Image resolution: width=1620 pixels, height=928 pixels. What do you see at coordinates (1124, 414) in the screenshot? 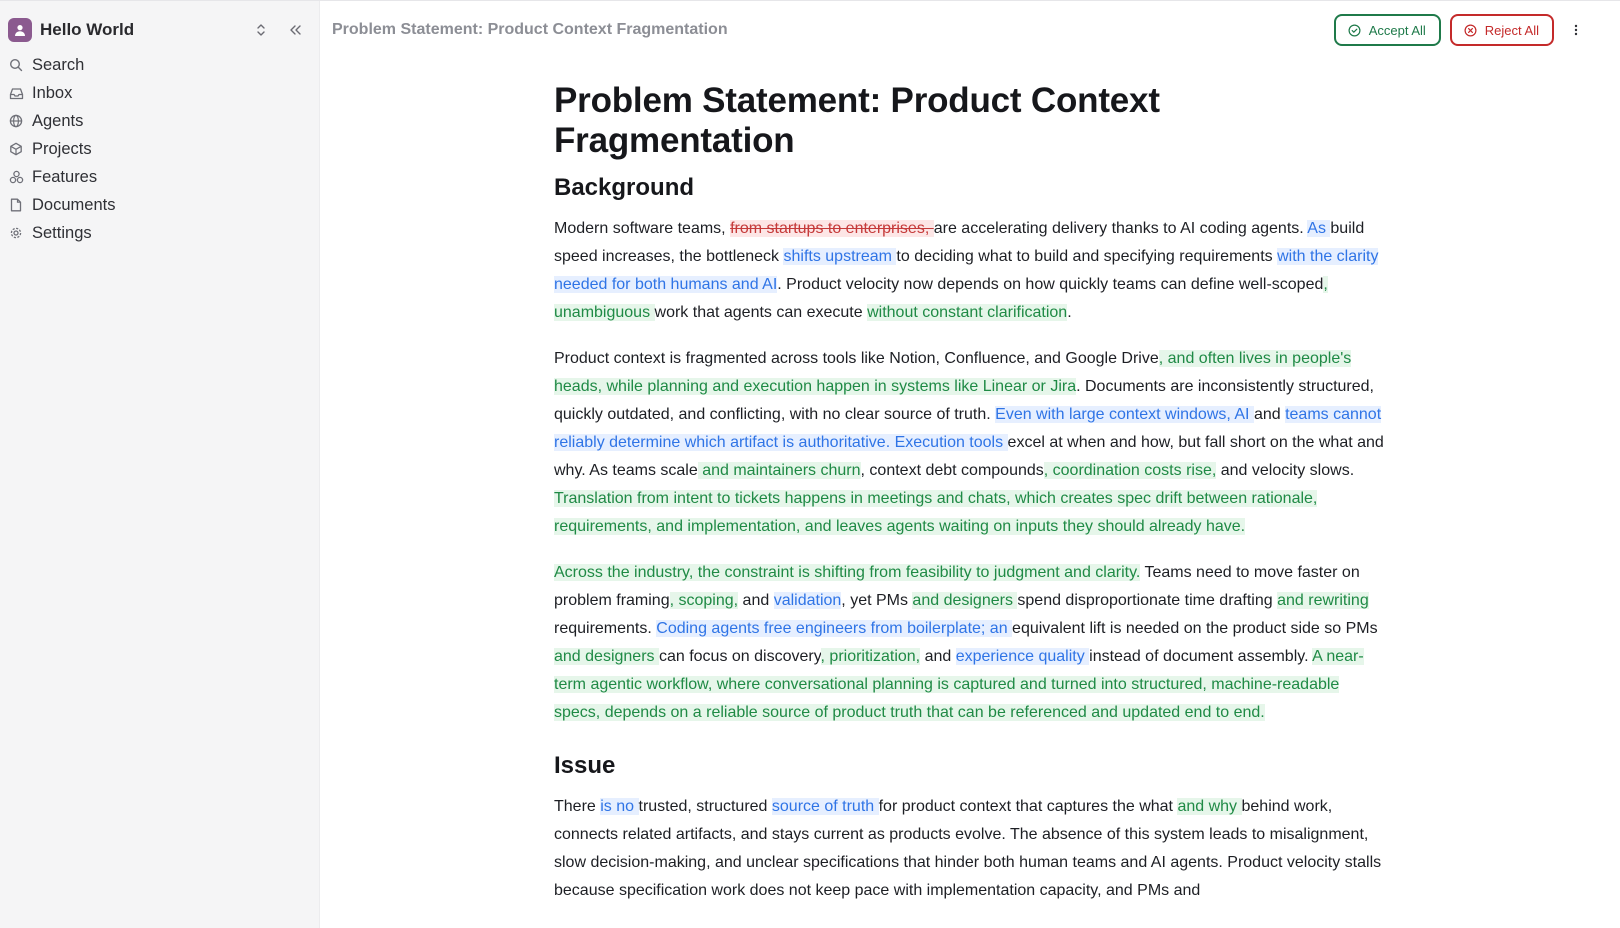
I see `suggested-text: Even with large context windows, AI` at bounding box center [1124, 414].